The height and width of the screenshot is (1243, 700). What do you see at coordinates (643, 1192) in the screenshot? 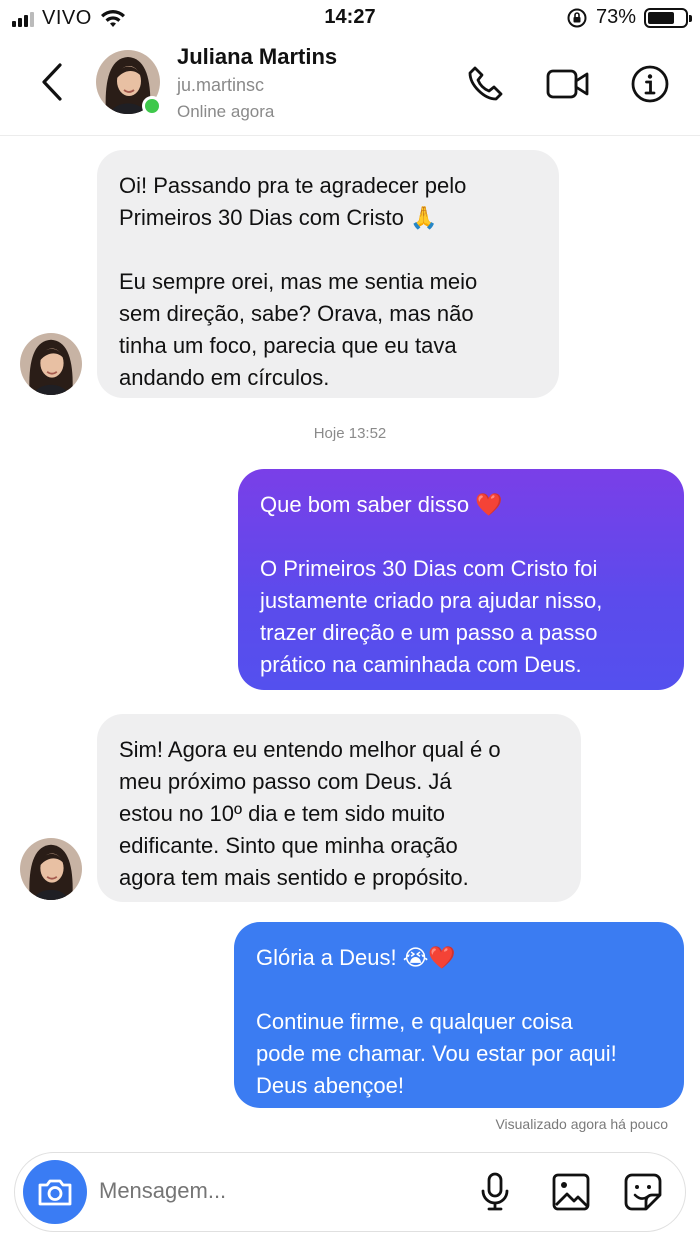
I see `sticker-icon` at bounding box center [643, 1192].